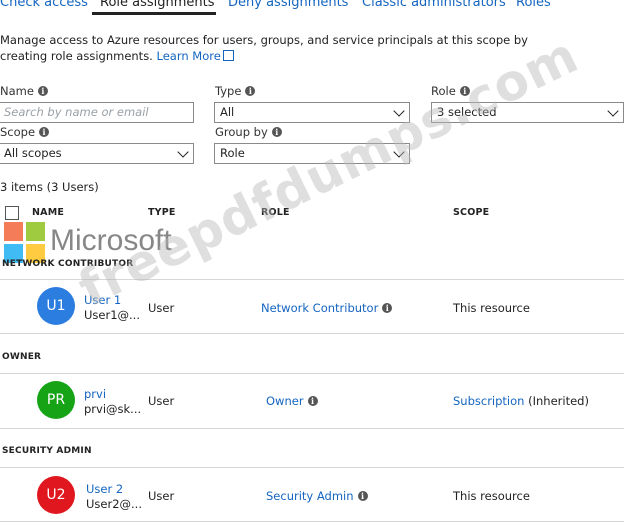 This screenshot has height=523, width=624. I want to click on items-count: 3 items (3 Users), so click(49, 187).